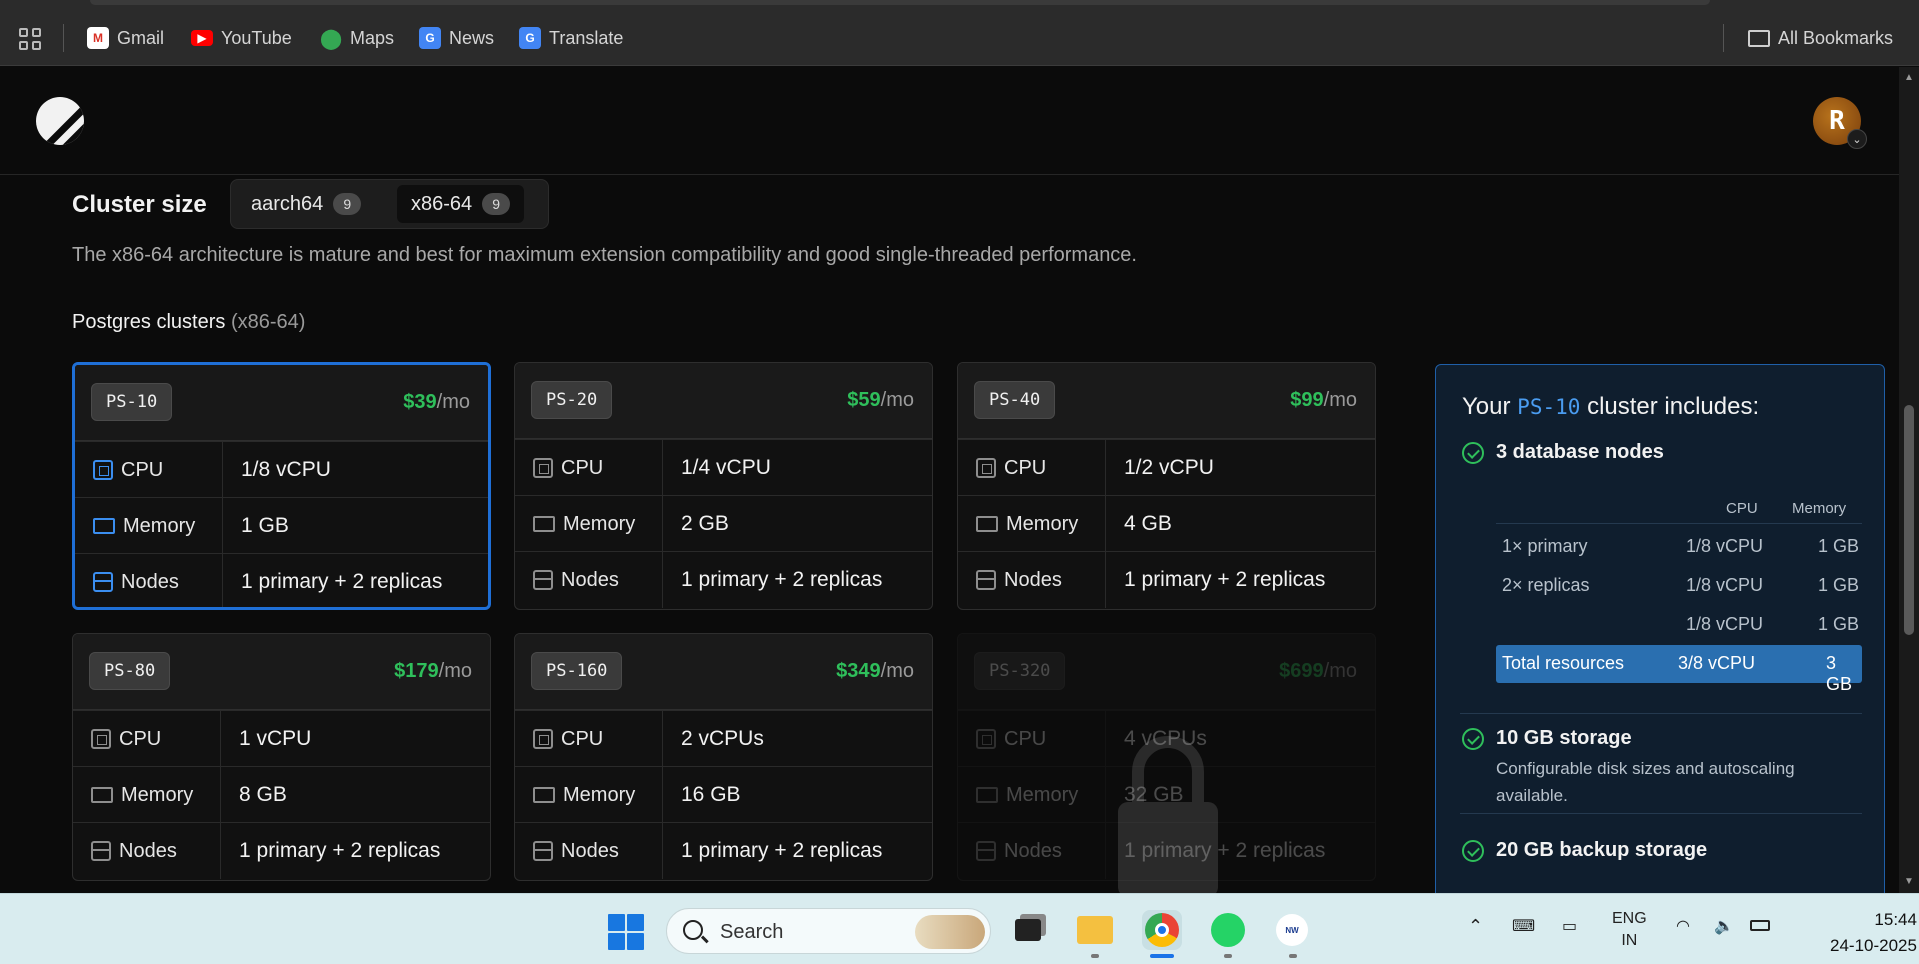 This screenshot has height=964, width=1919. Describe the element at coordinates (150, 581) in the screenshot. I see `spec-label-text: Nodes` at that location.